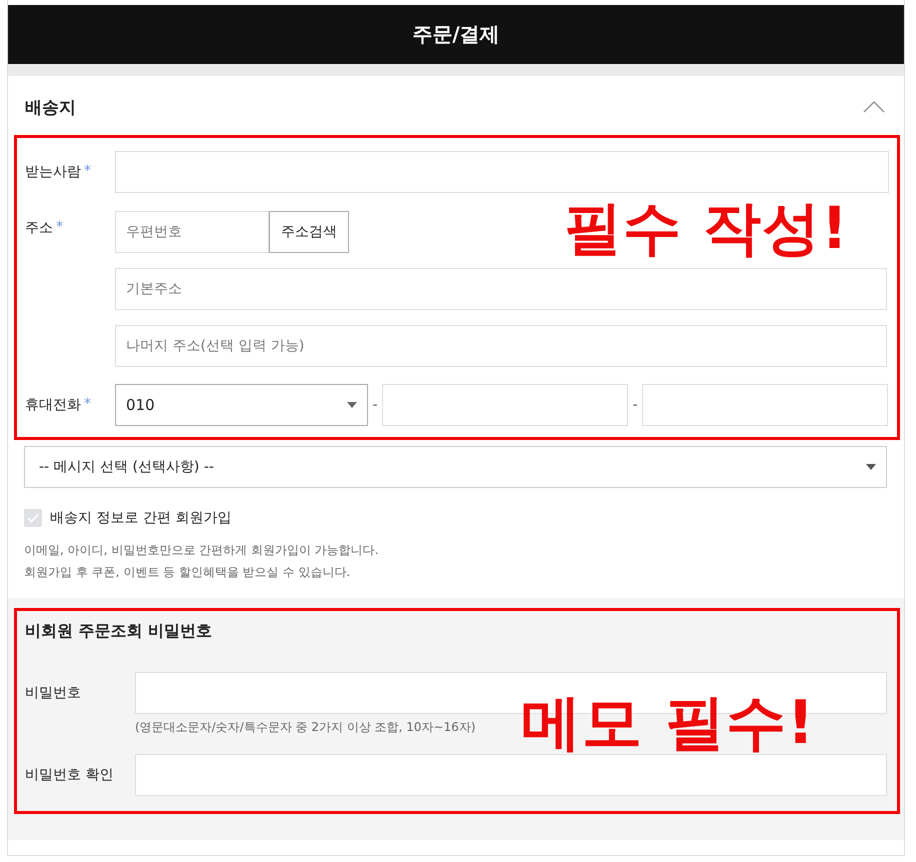  I want to click on zip-code-input: 우편번호, so click(192, 232).